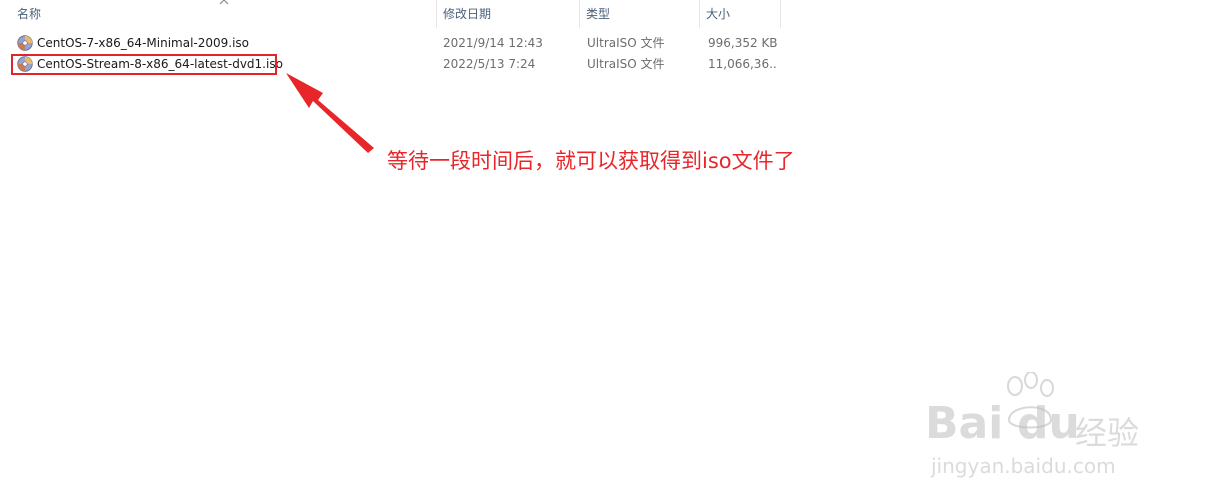 The image size is (1206, 504). What do you see at coordinates (639, 14) in the screenshot?
I see `column-header-type: 类型` at bounding box center [639, 14].